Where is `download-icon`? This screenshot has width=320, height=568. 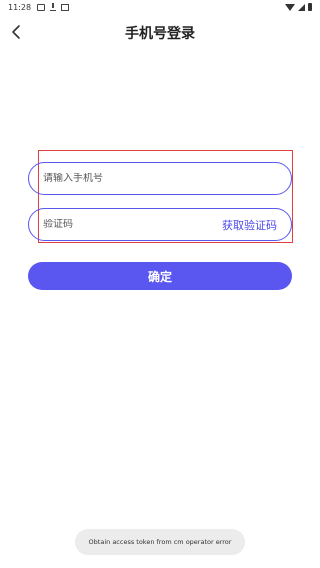 download-icon is located at coordinates (53, 7).